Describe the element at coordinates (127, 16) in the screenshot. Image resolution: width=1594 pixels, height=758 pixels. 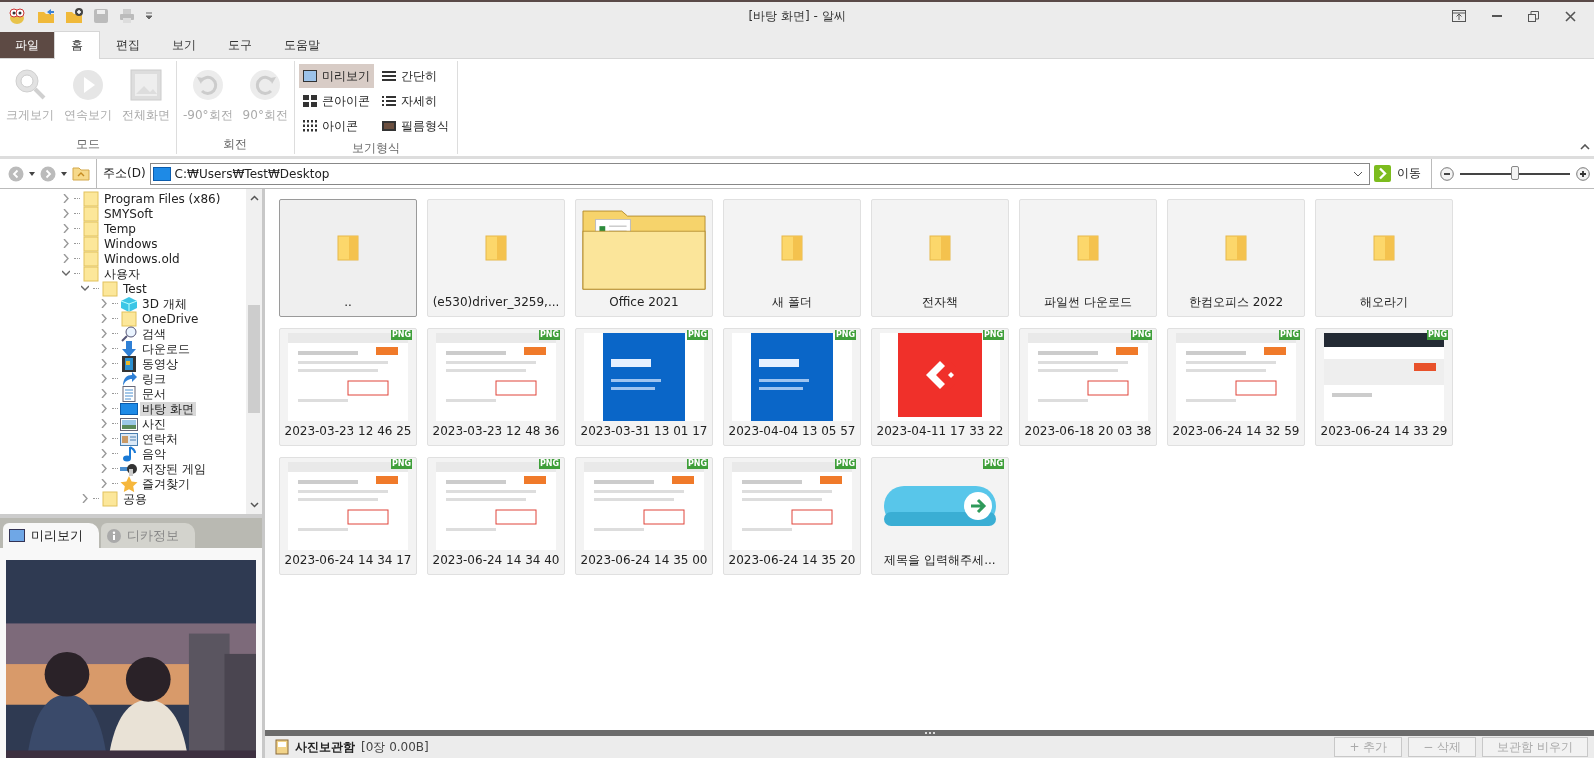
I see `print-icon` at that location.